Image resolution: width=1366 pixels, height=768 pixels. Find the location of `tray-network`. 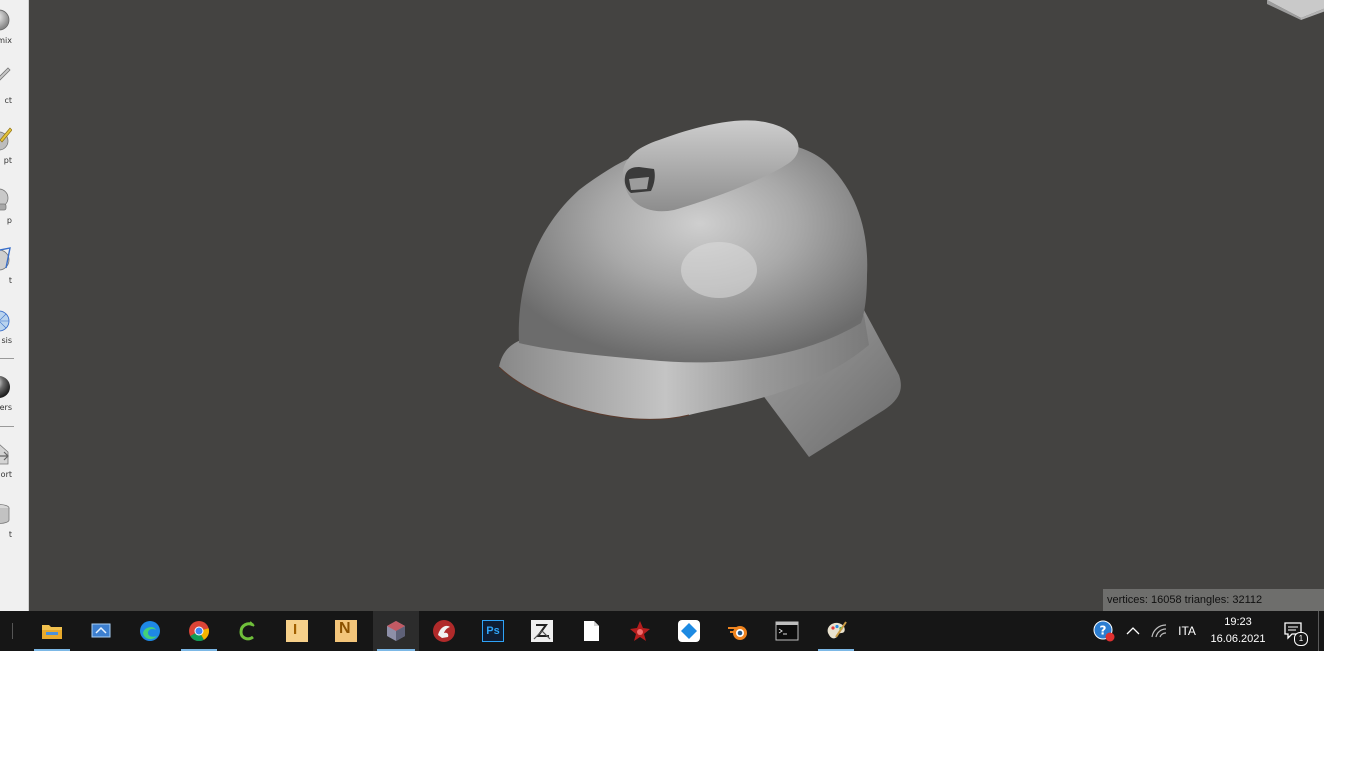

tray-network is located at coordinates (1159, 631).